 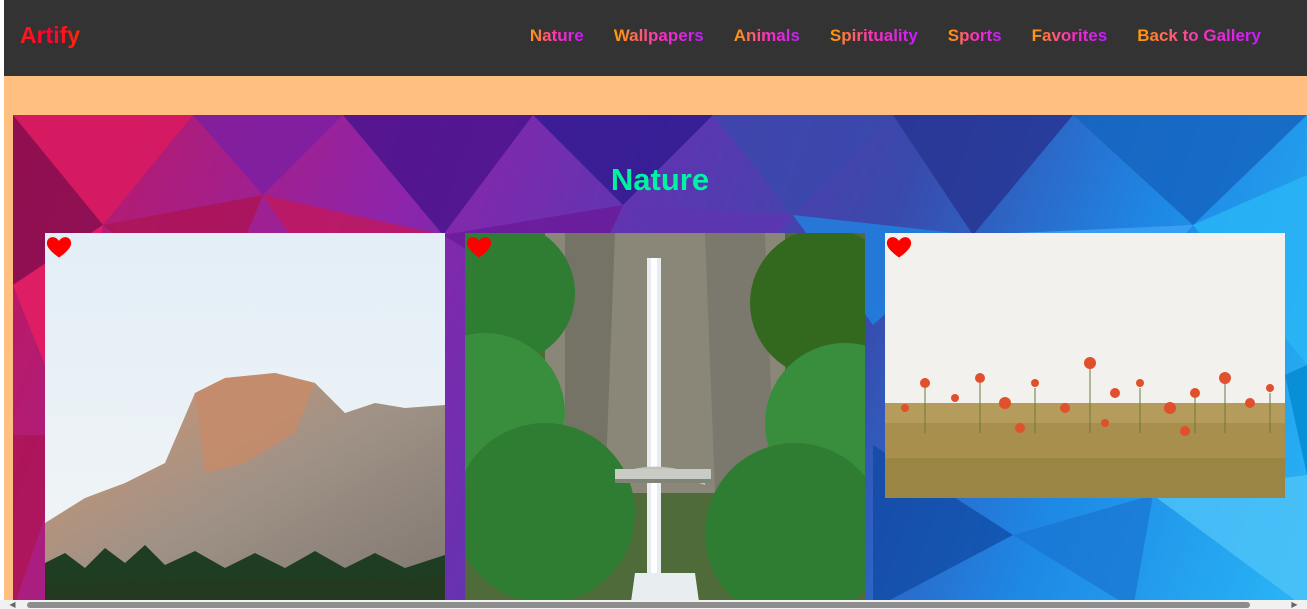 I want to click on scroll-right-arrow-icon: ▶, so click(x=1294, y=604).